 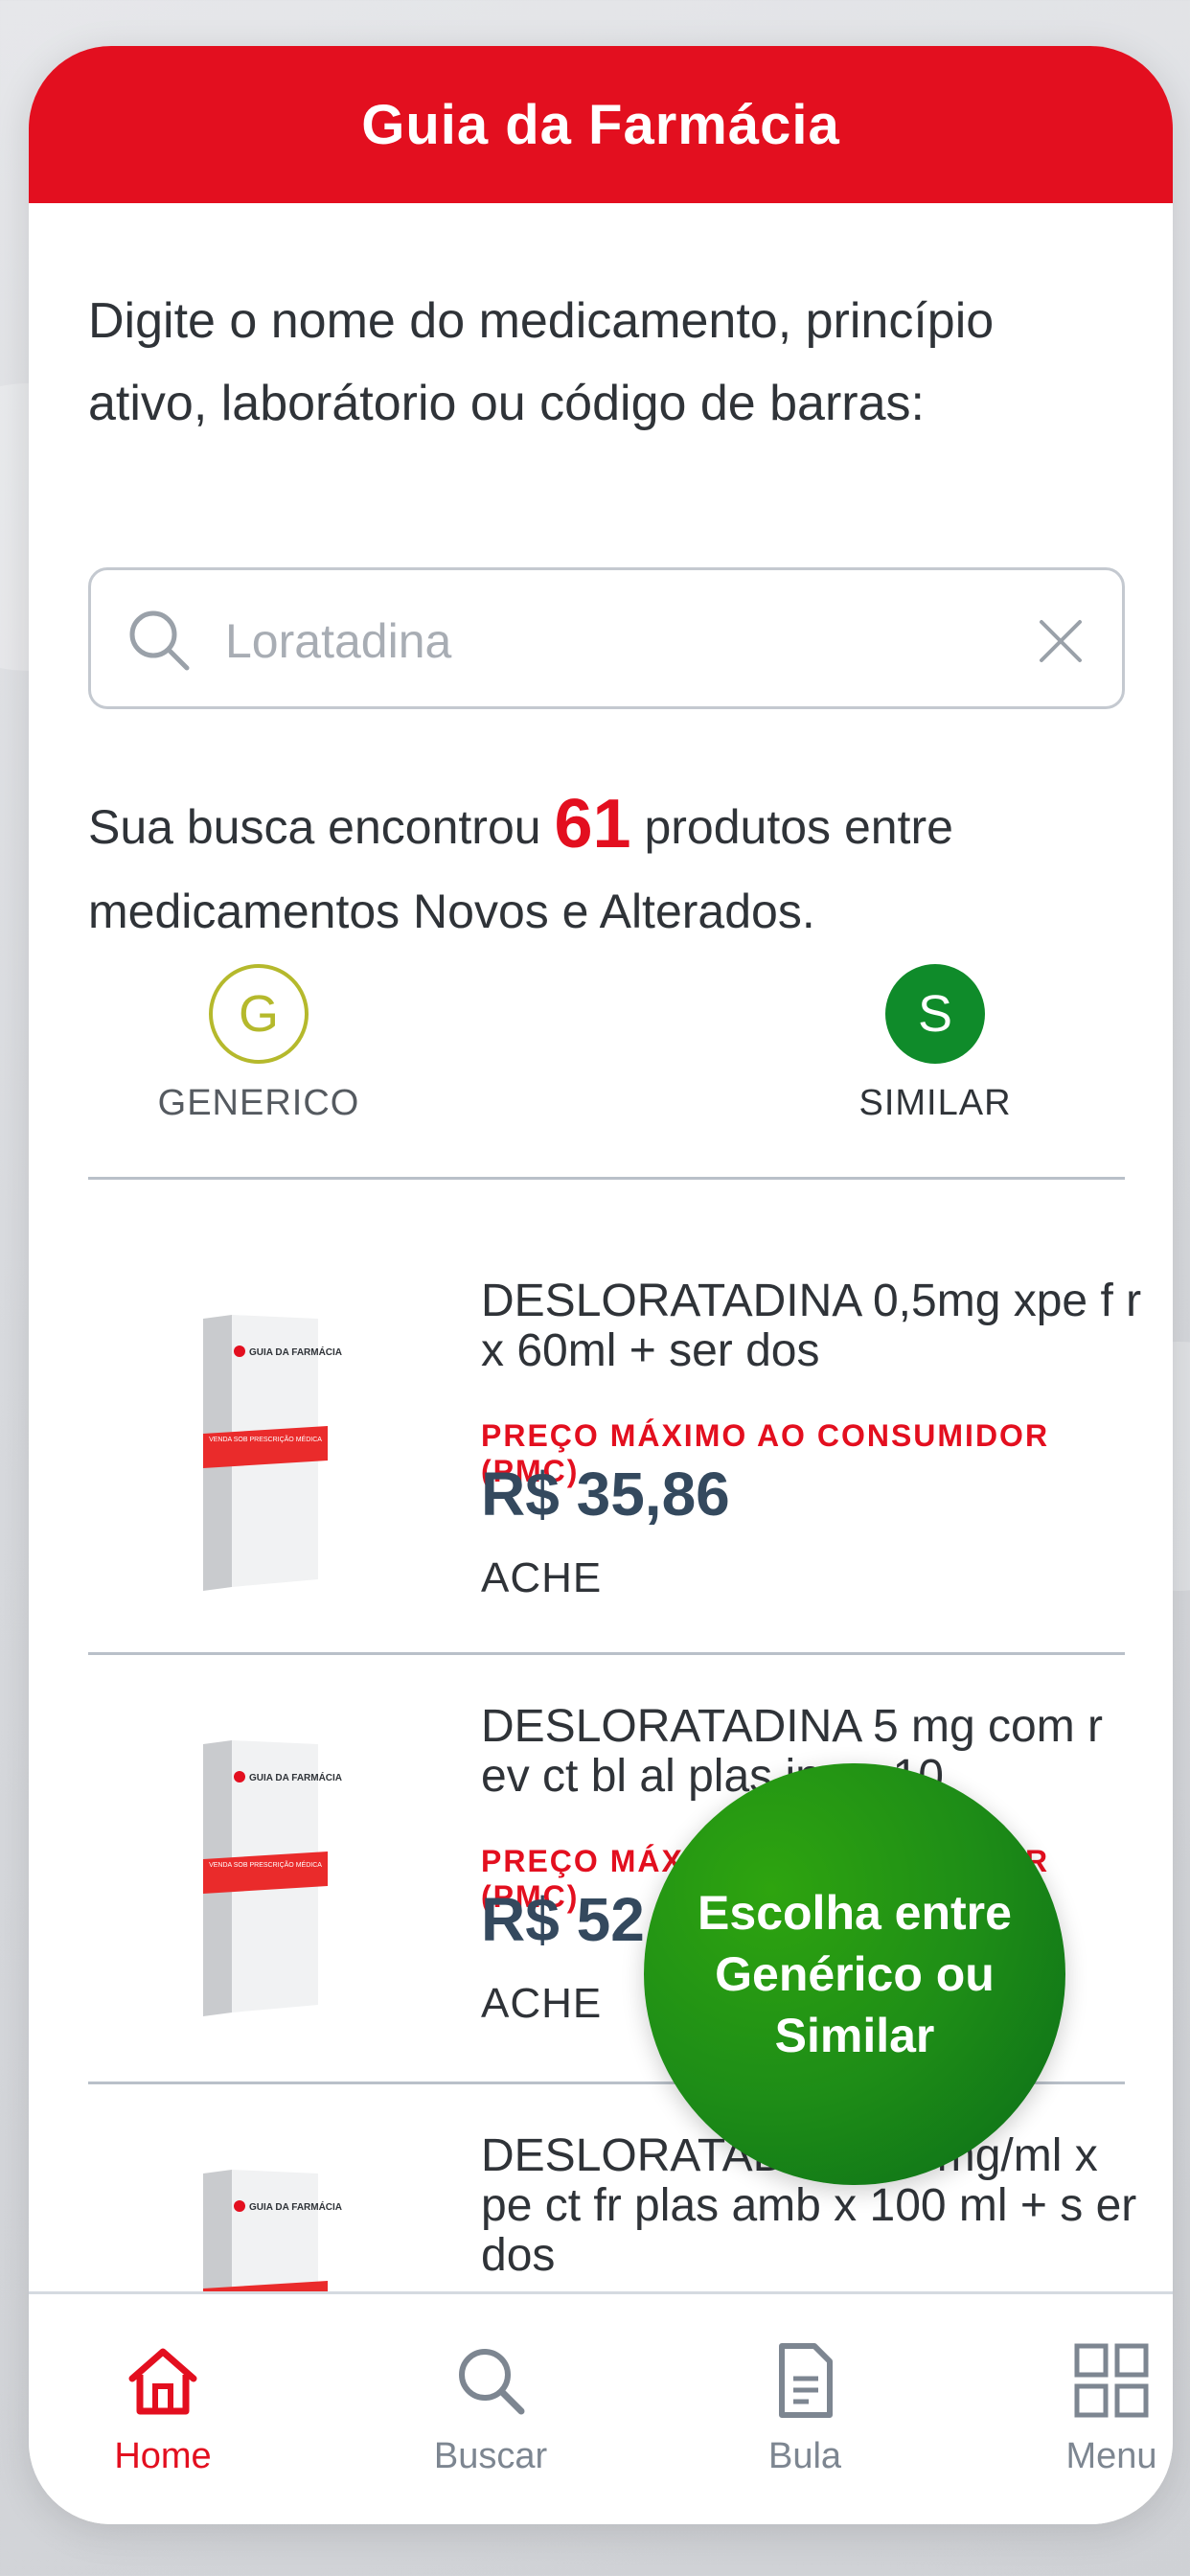 I want to click on nav-label-home: Home, so click(x=163, y=2456).